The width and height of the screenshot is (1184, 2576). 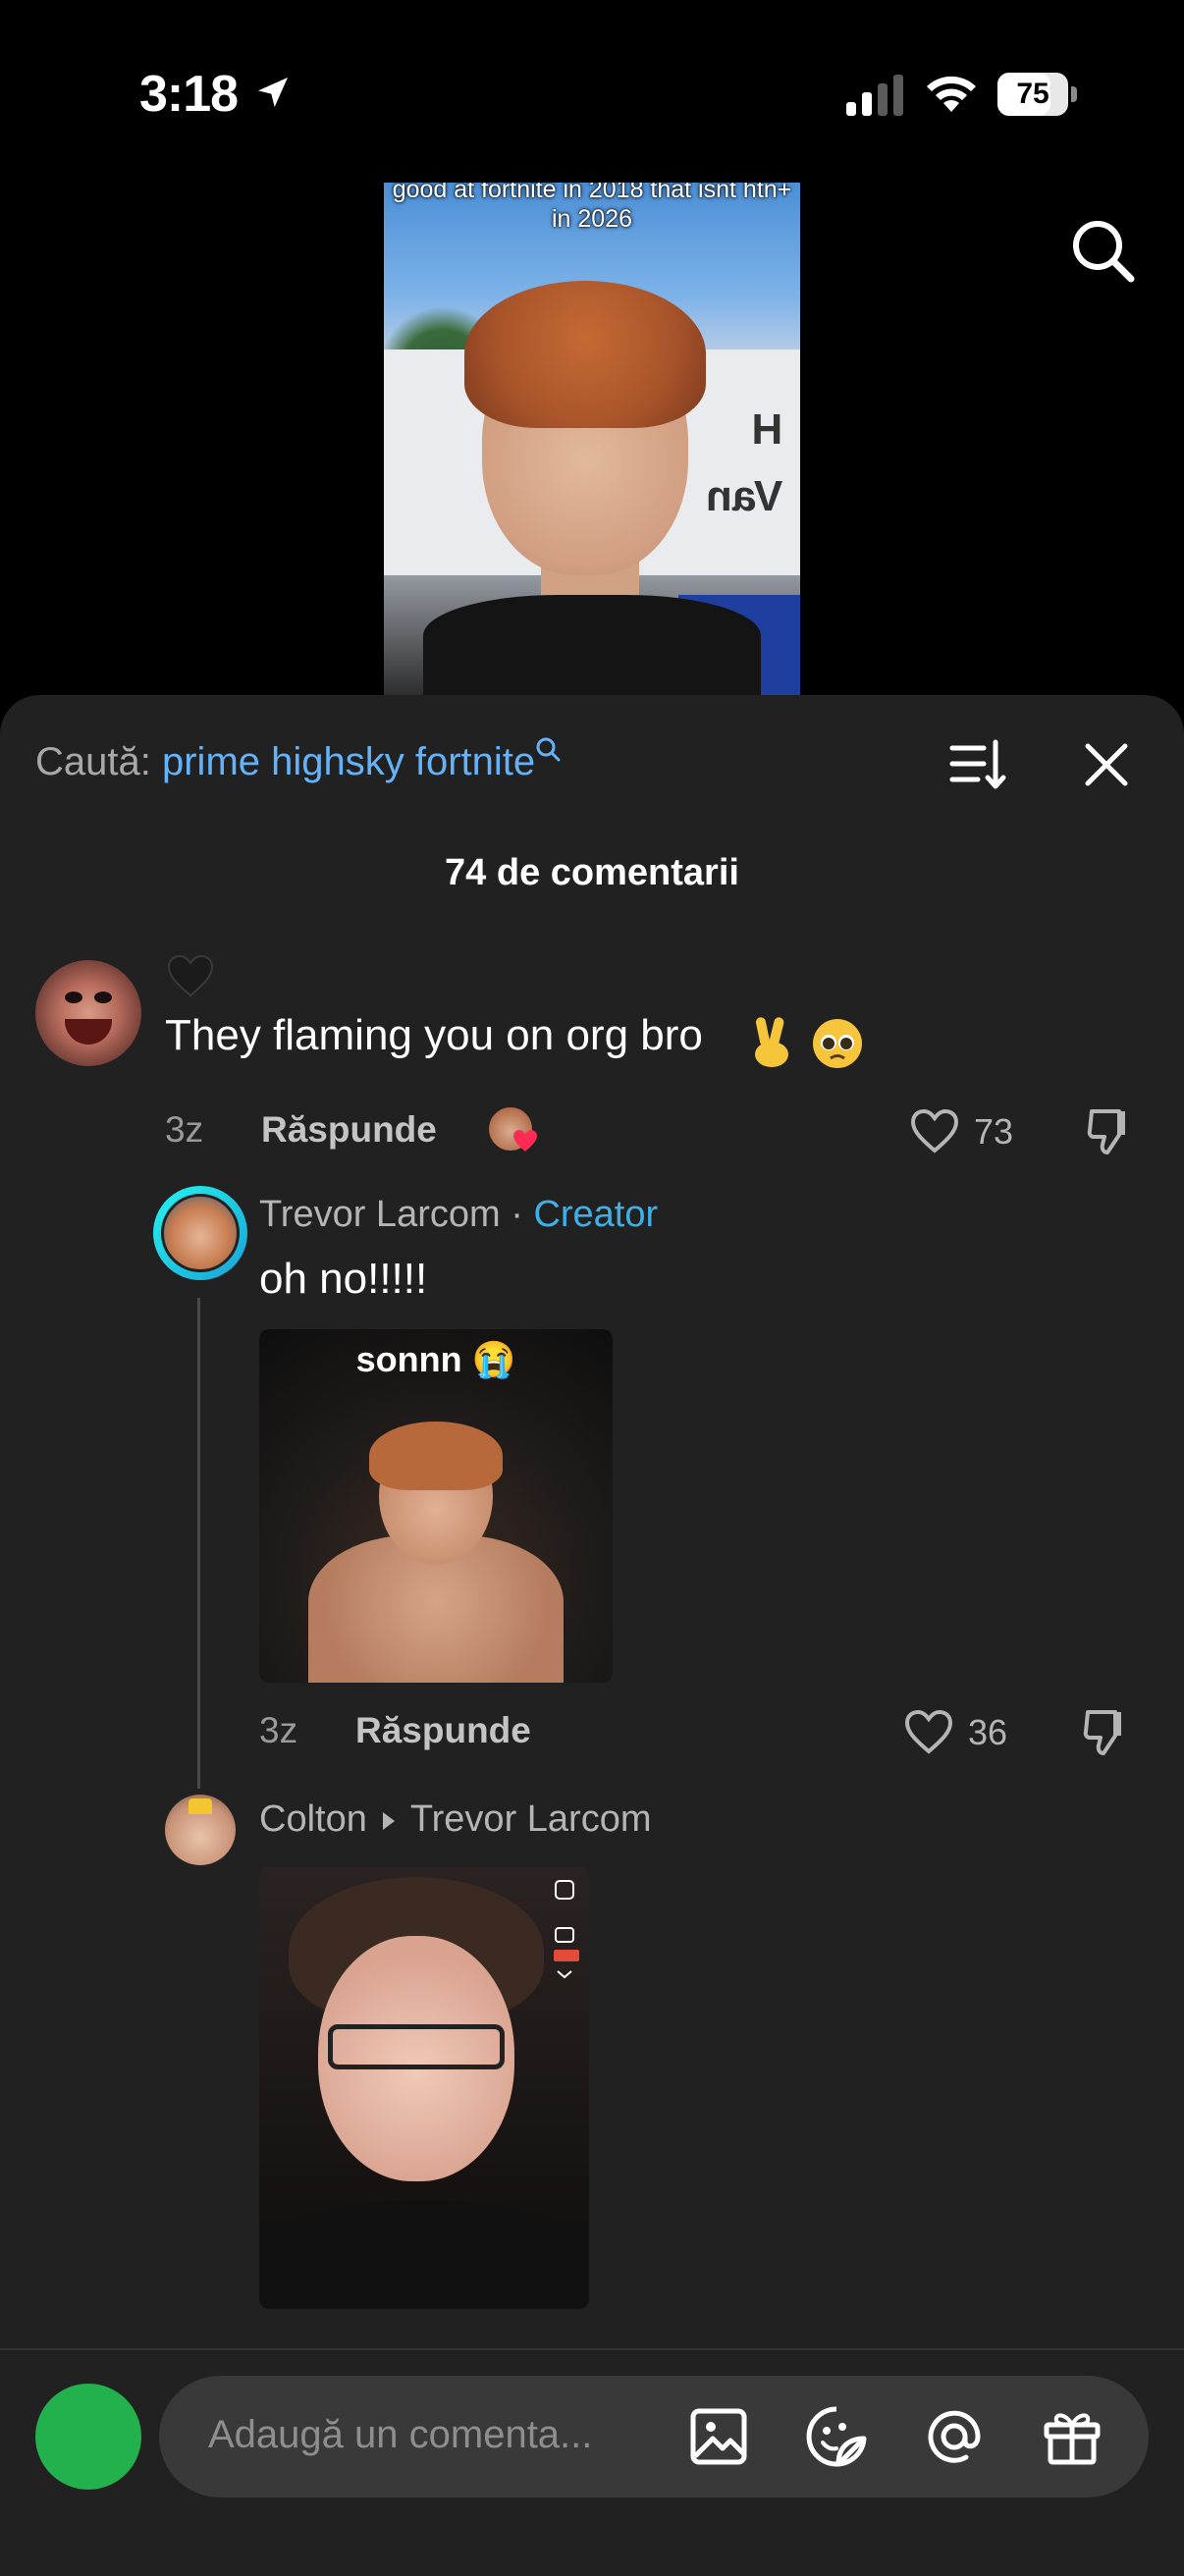 What do you see at coordinates (424, 2088) in the screenshot?
I see `comment-image` at bounding box center [424, 2088].